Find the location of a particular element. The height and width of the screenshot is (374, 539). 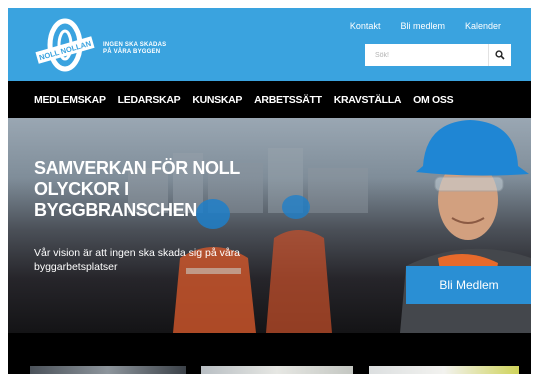

search-icon is located at coordinates (500, 55).